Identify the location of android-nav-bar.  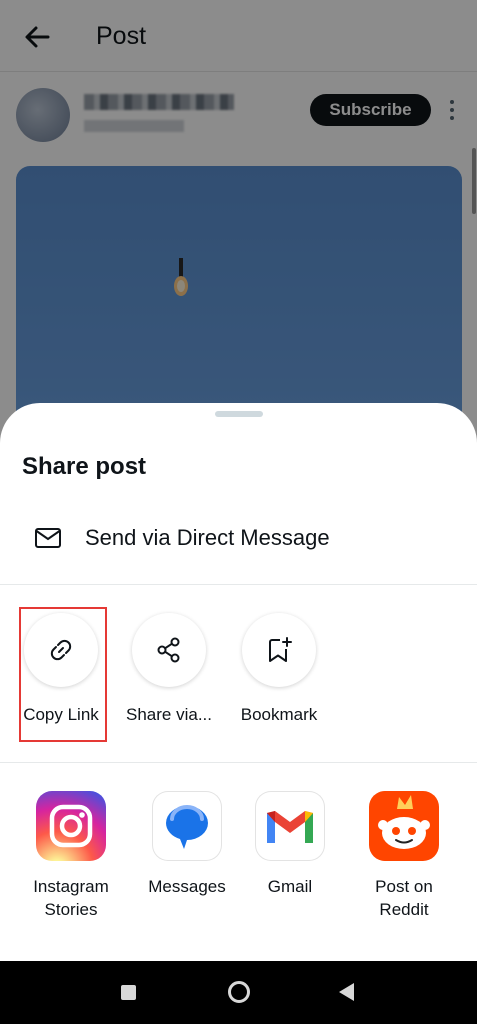
(238, 992).